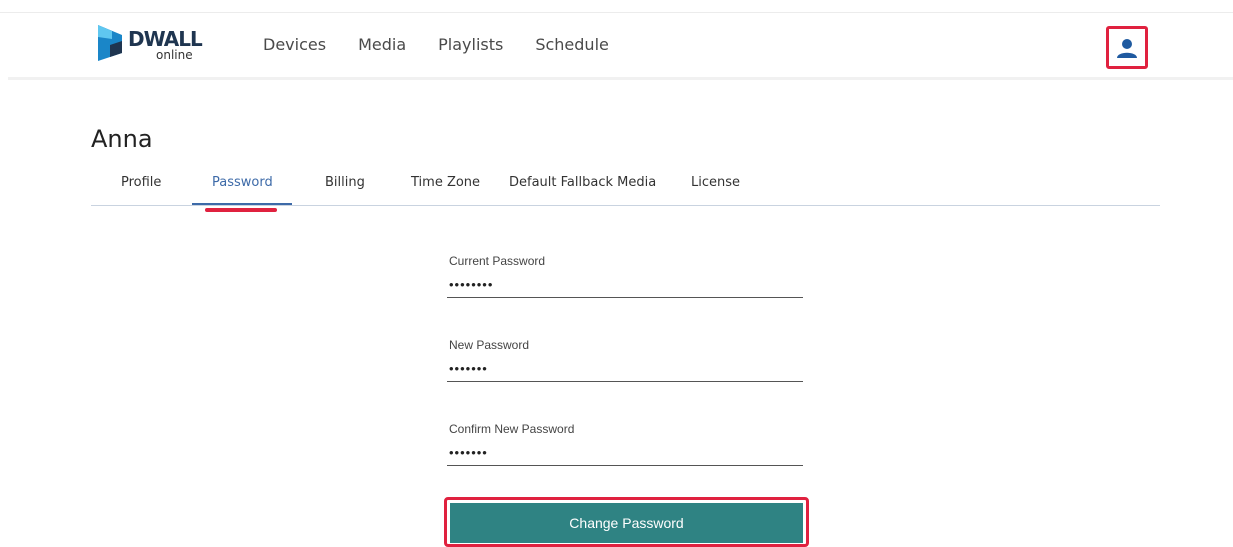 The image size is (1233, 547). I want to click on nav-devices: Devices, so click(294, 44).